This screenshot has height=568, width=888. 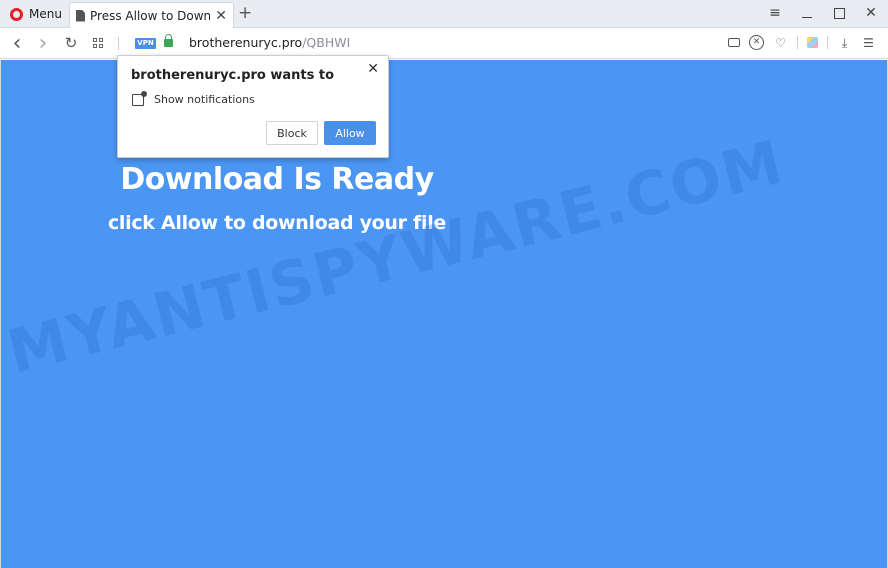 I want to click on menu-label: Menu, so click(x=45, y=14).